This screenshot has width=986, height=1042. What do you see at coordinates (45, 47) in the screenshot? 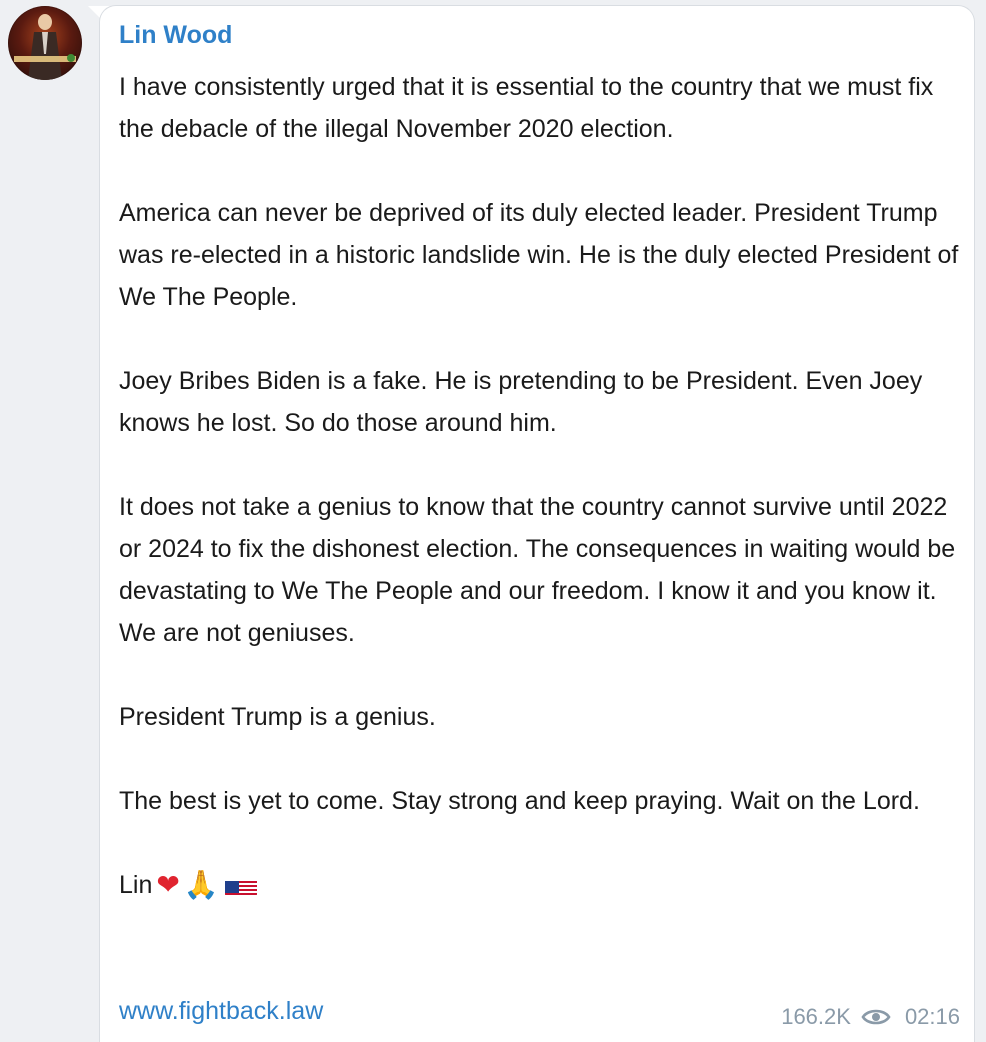
I see `avatar-image` at bounding box center [45, 47].